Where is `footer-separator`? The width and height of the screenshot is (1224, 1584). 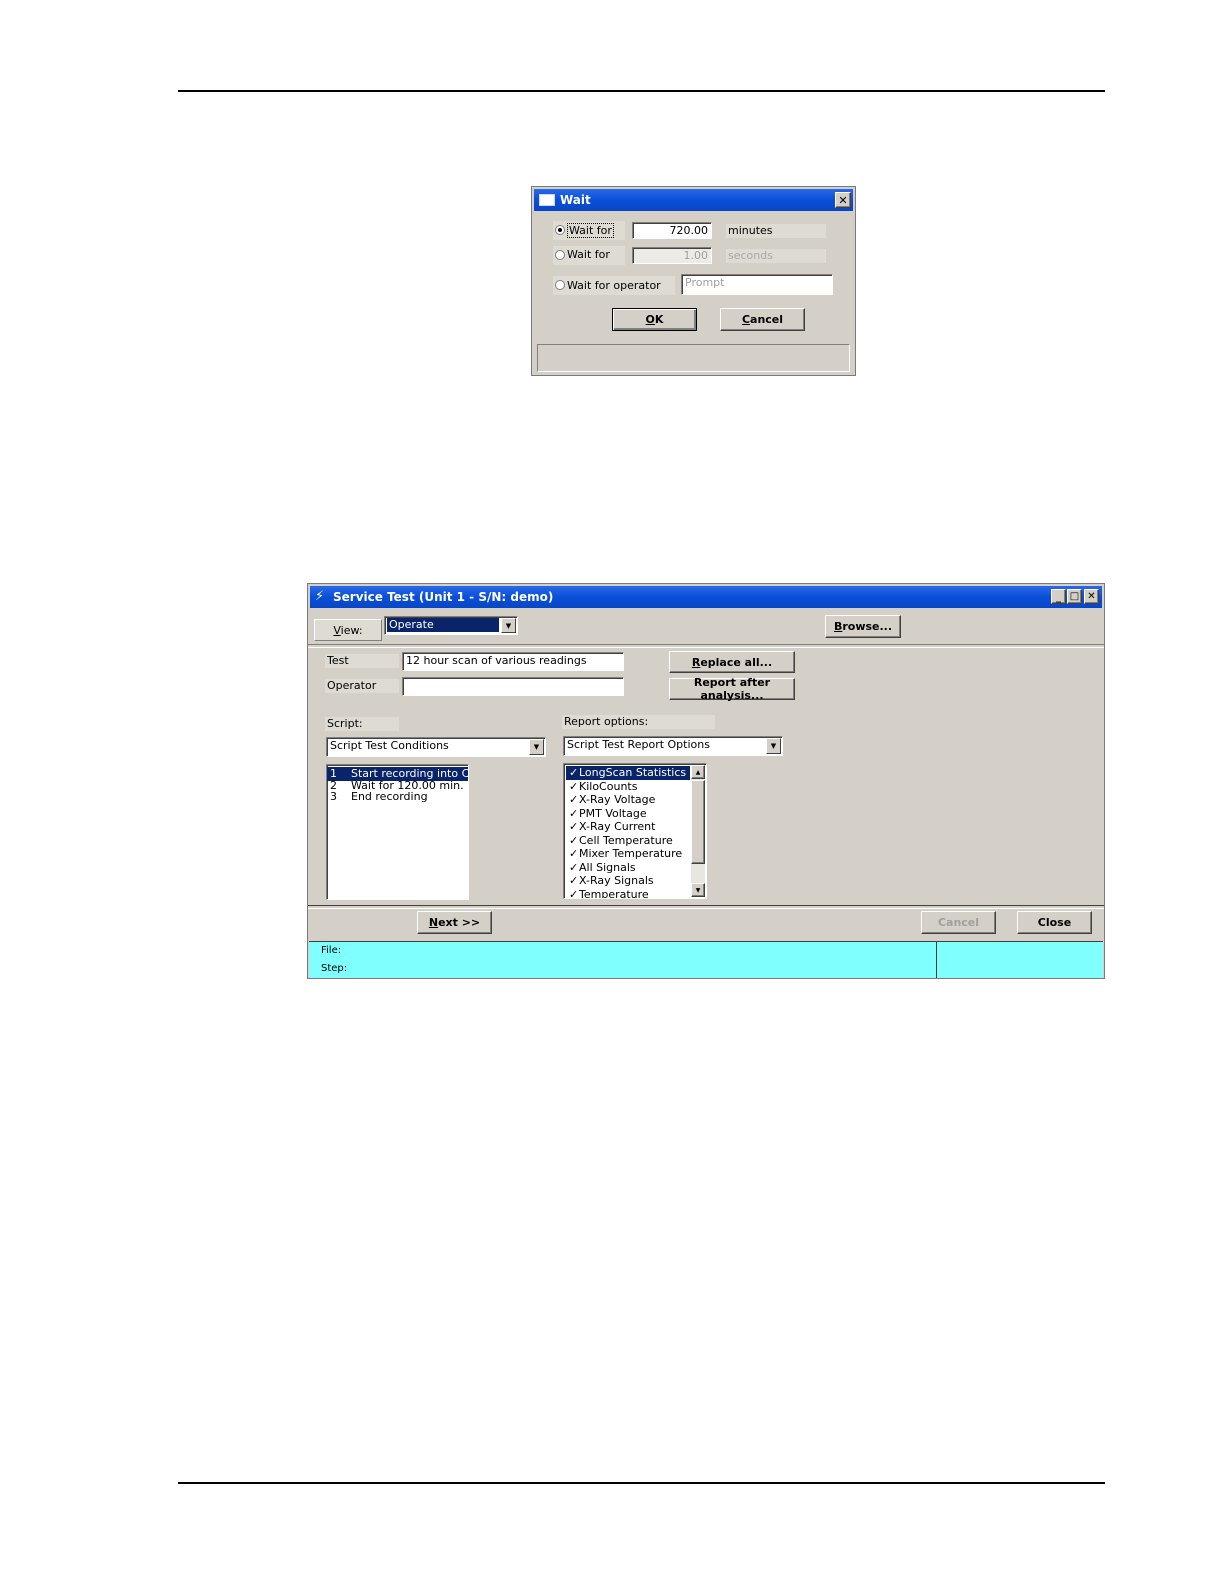
footer-separator is located at coordinates (706, 907).